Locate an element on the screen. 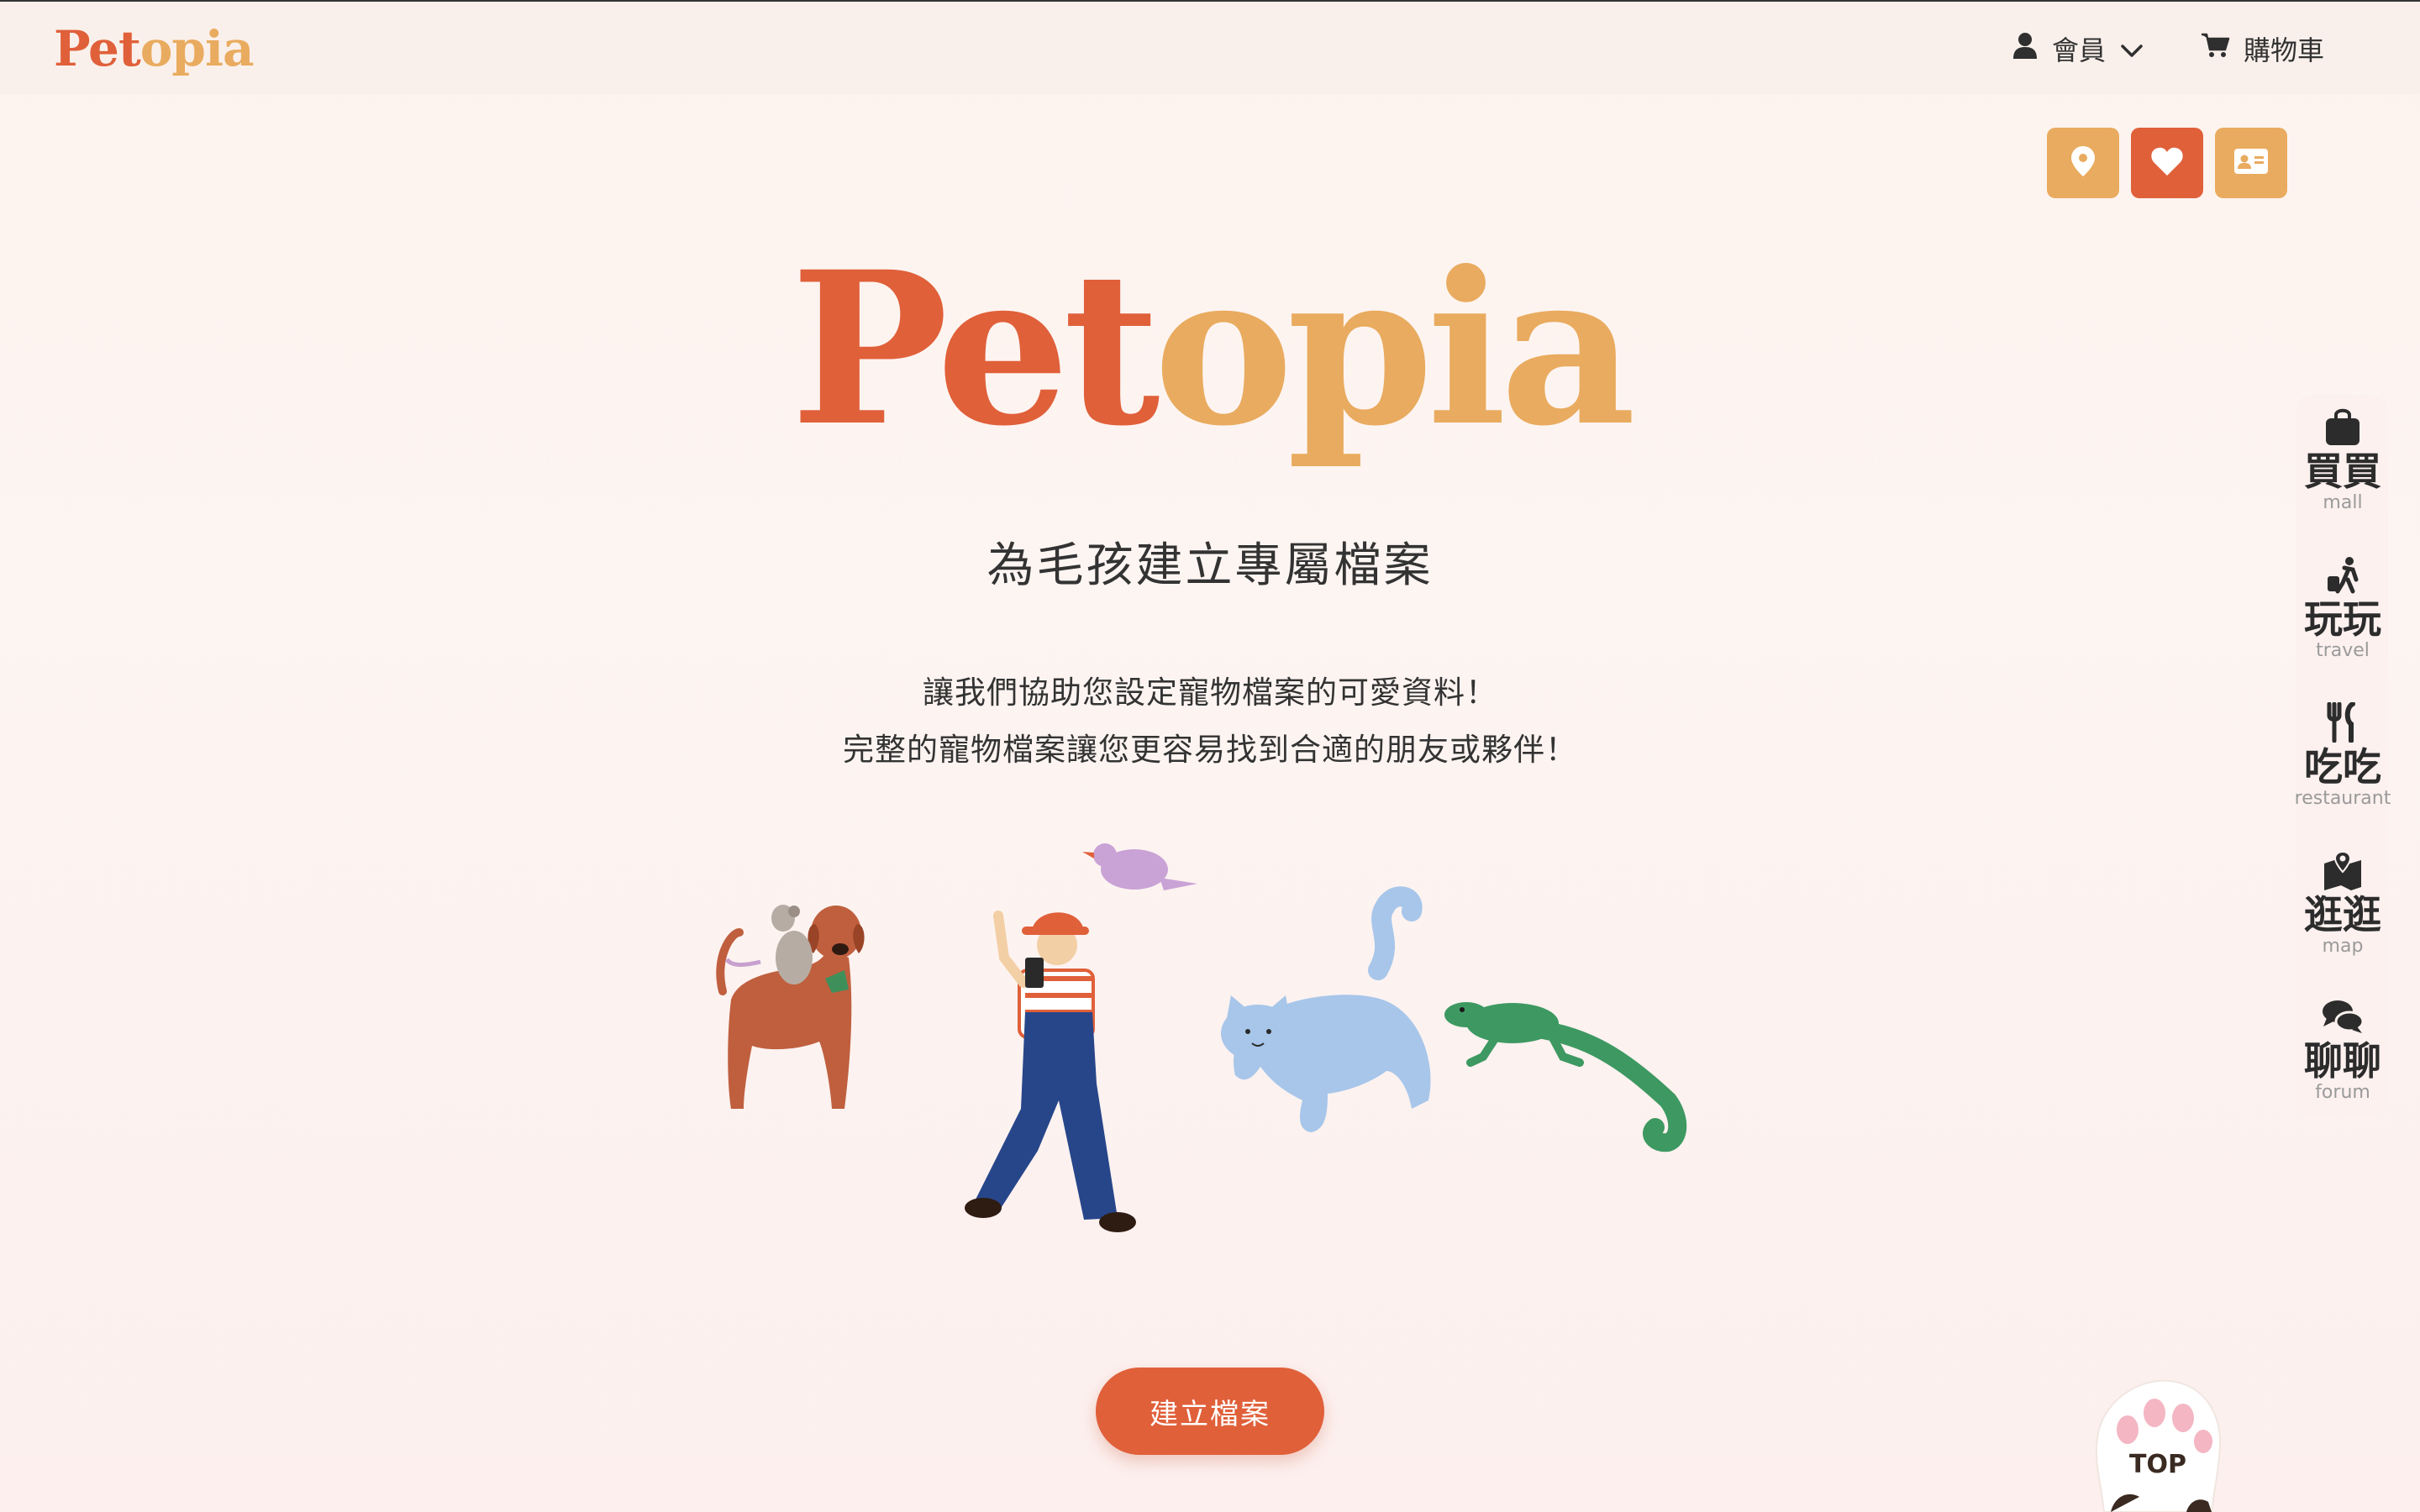  hero-subtitle: 為毛孩建立專屬檔案 is located at coordinates (1210, 565).